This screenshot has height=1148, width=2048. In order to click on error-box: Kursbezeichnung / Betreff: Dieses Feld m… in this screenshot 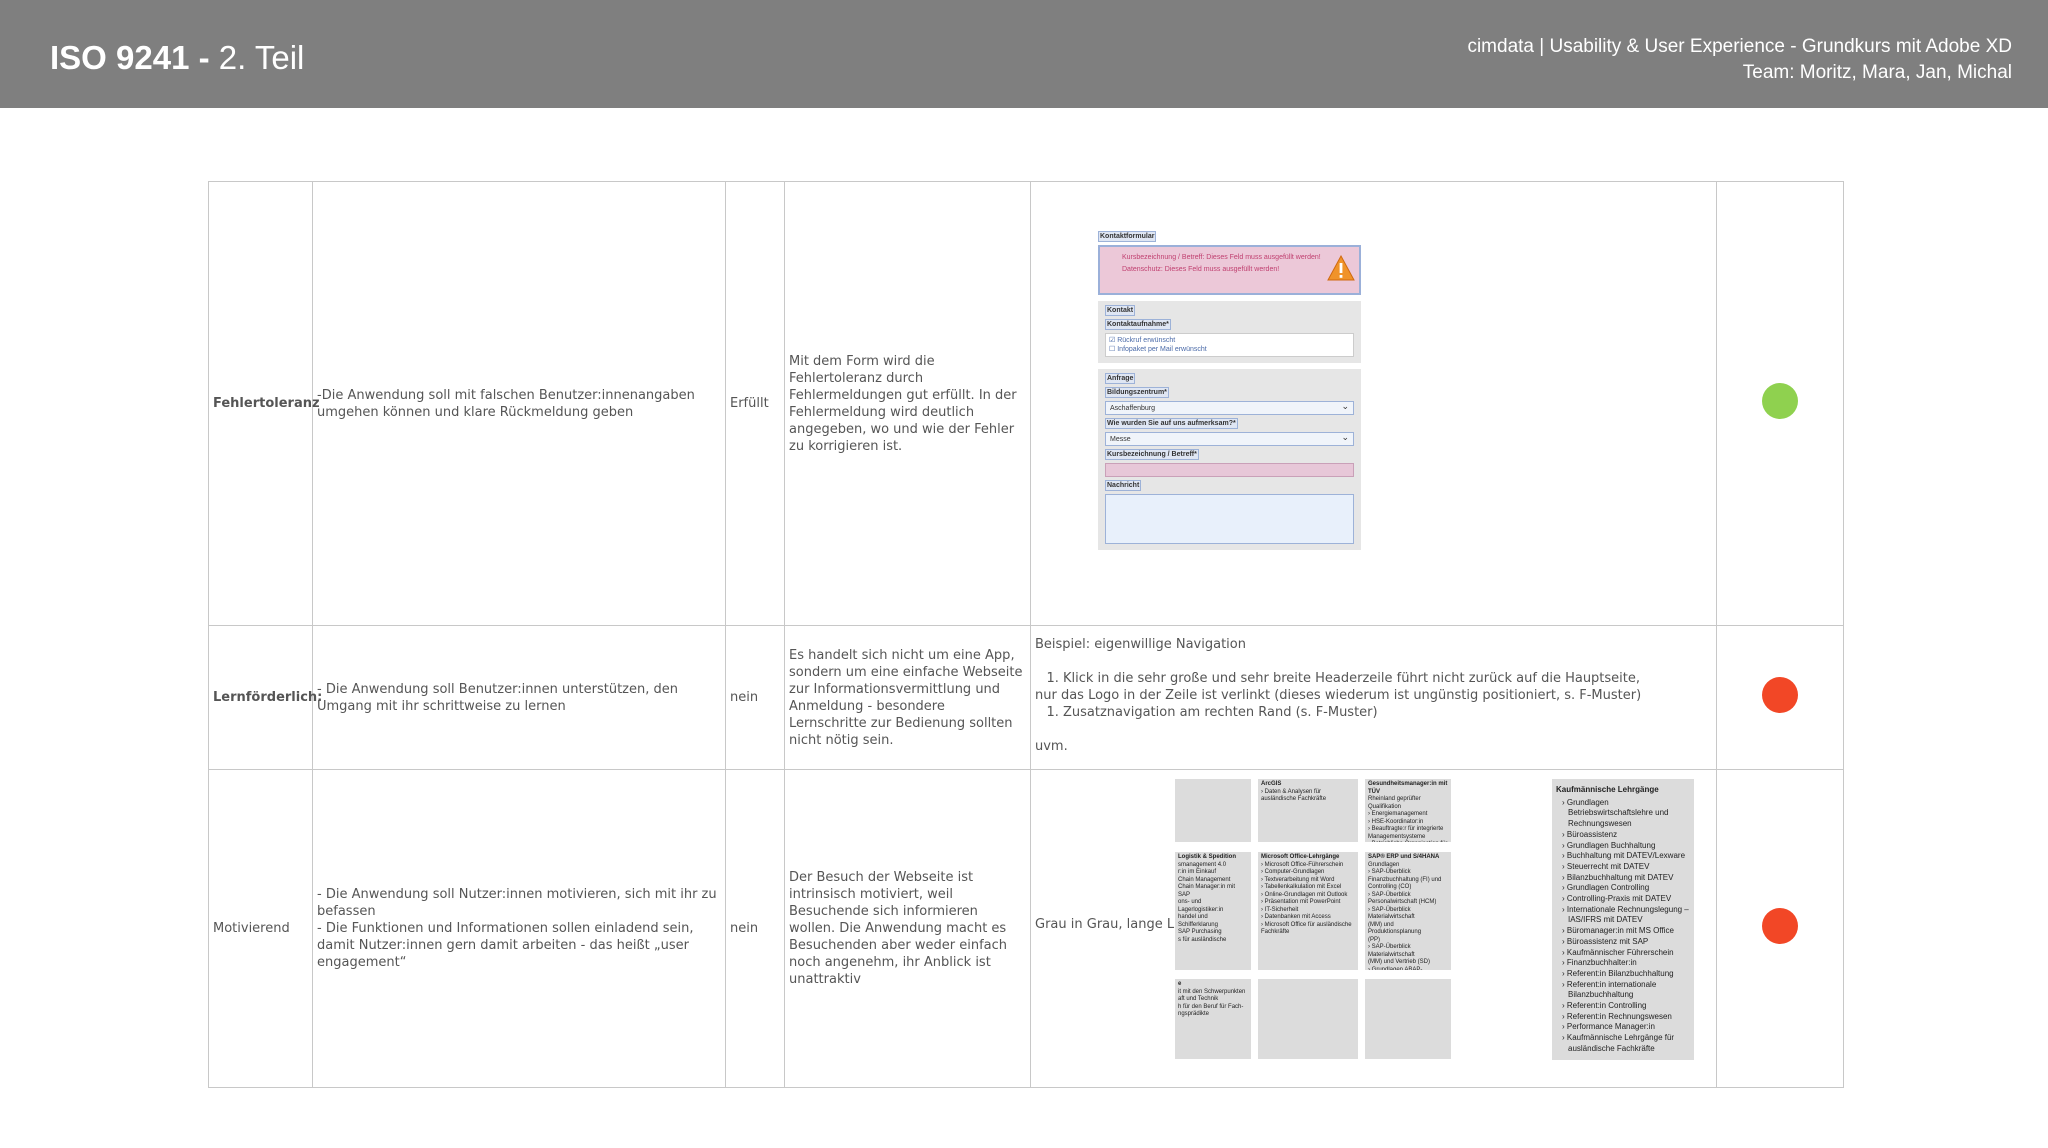, I will do `click(1229, 270)`.